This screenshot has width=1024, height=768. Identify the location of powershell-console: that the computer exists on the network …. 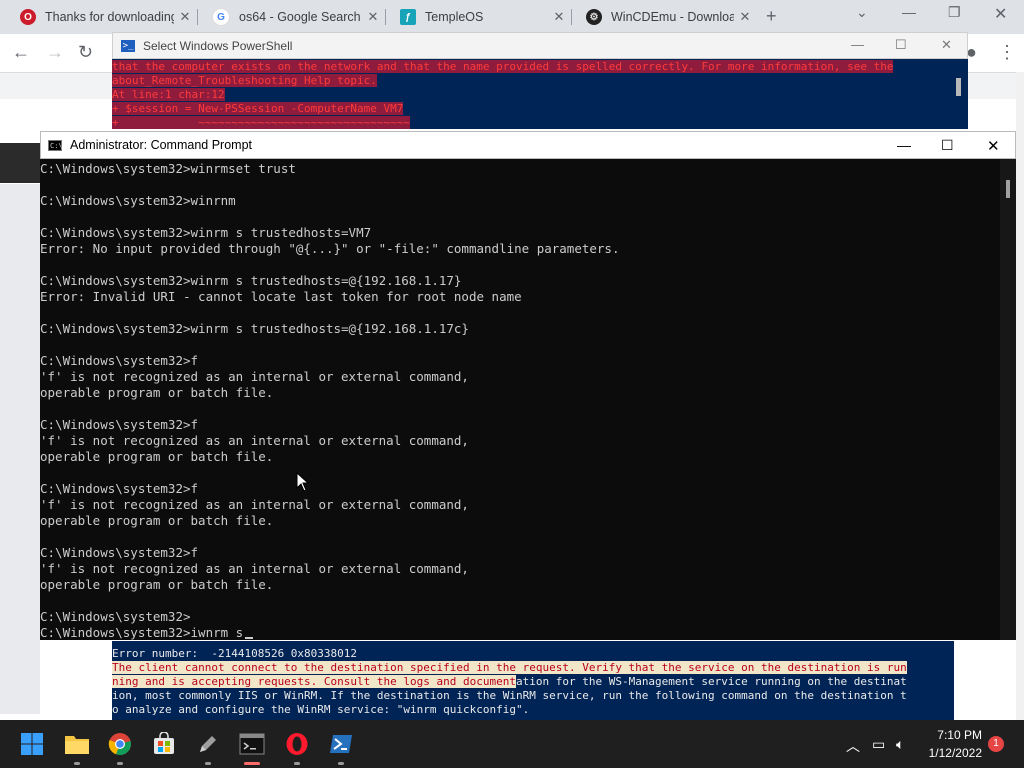
(540, 94).